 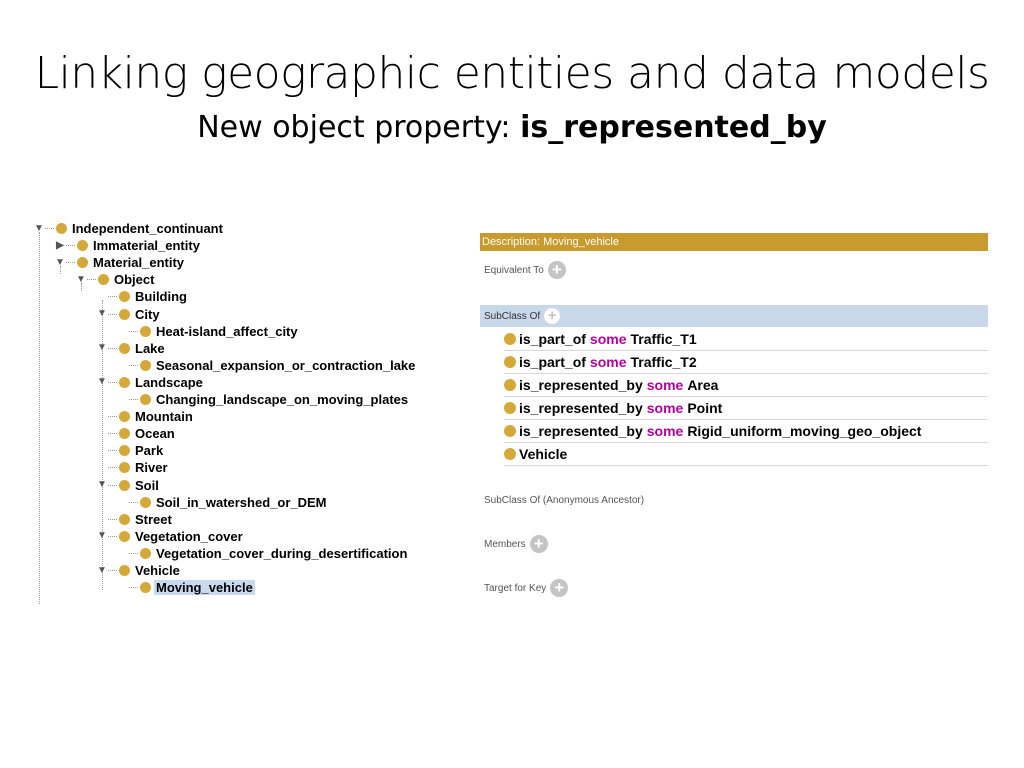 I want to click on subclass-of-label: SubClass Of, so click(x=512, y=316).